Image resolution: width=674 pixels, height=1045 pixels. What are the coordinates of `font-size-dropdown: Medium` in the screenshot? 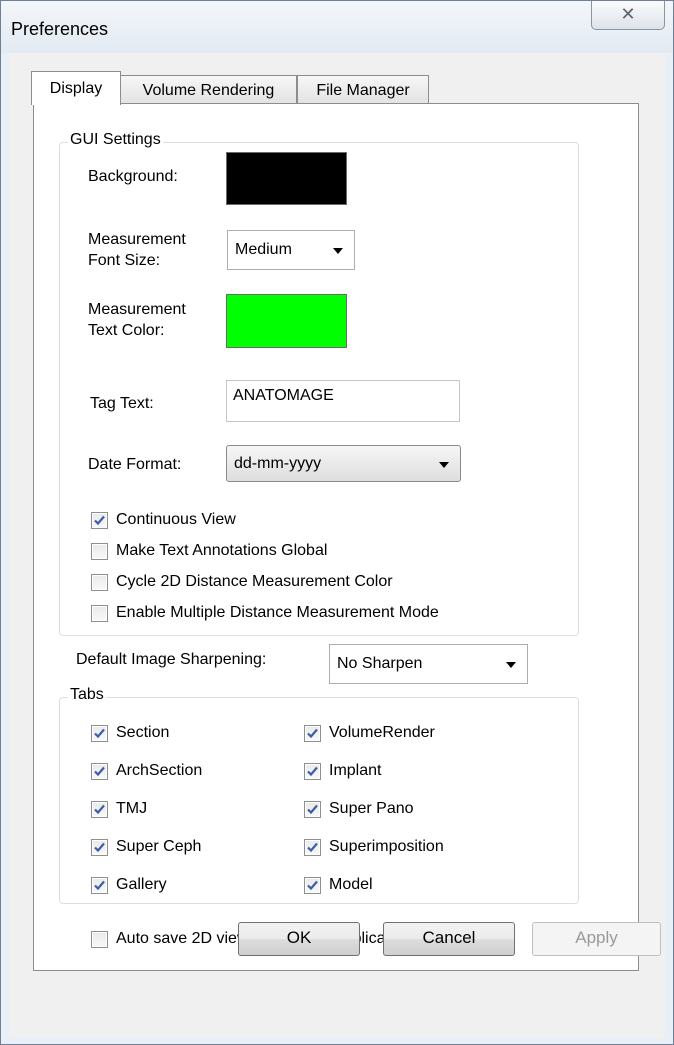 It's located at (291, 250).